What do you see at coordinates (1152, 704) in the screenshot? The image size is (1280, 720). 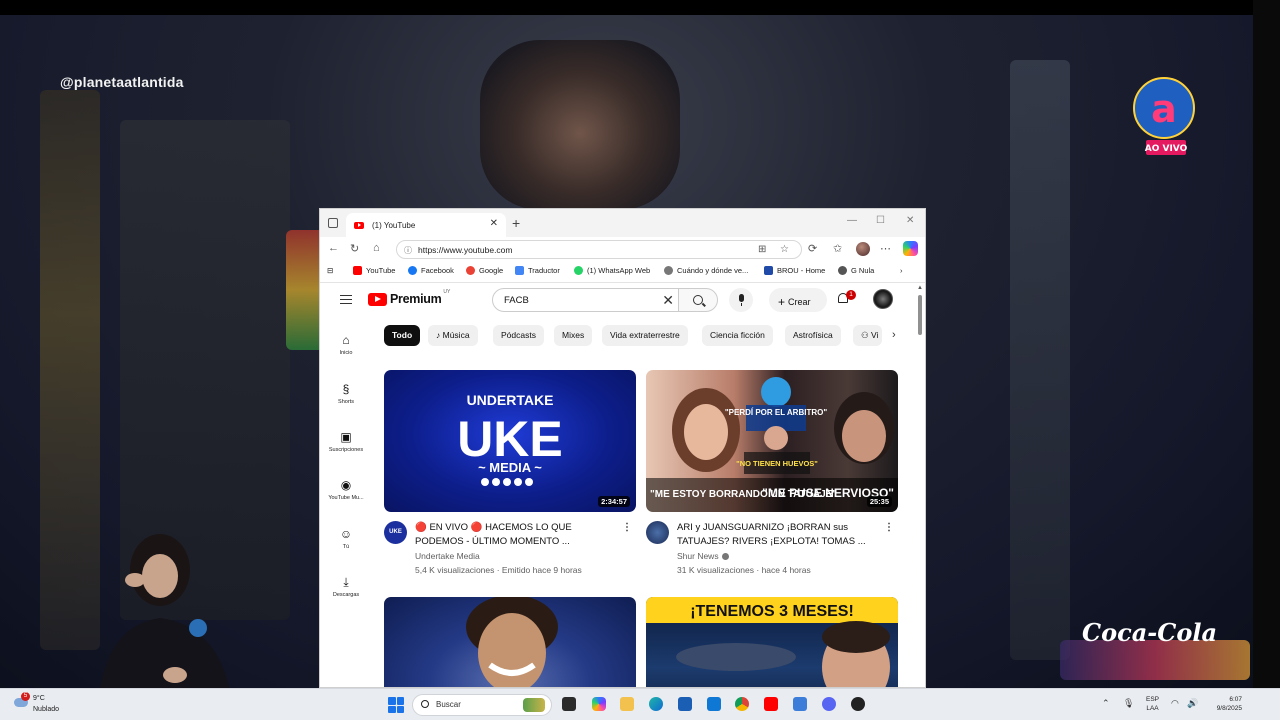 I see `language-indicator: ESP LAA` at bounding box center [1152, 704].